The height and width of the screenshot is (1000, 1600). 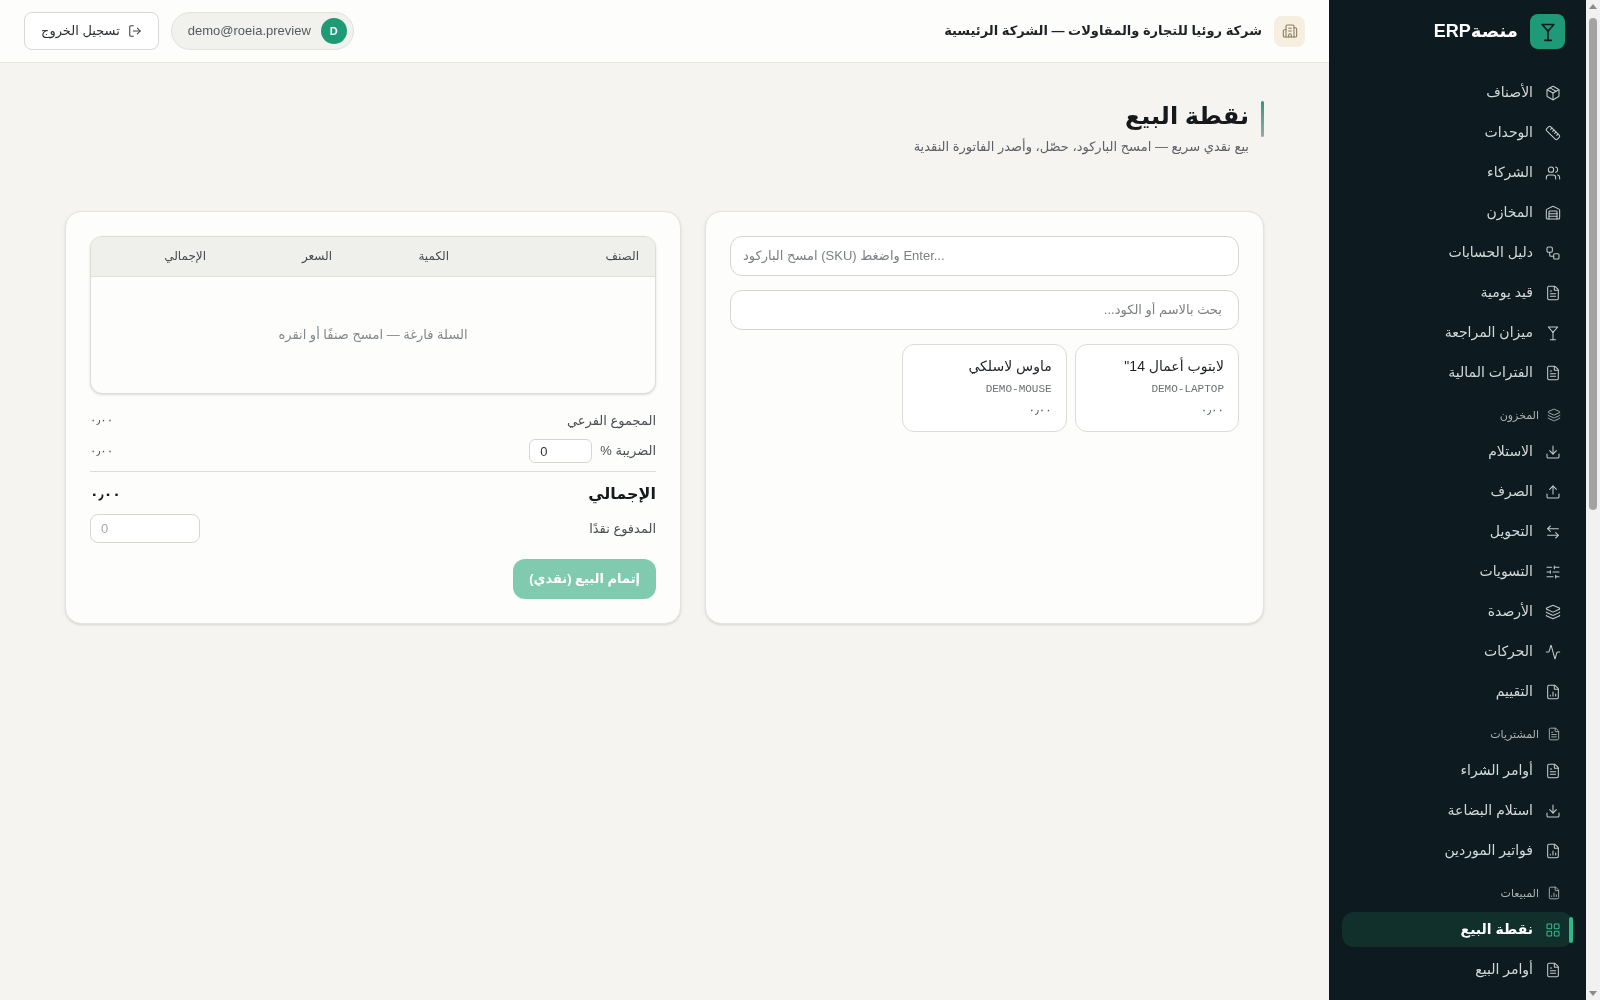 I want to click on page-subtitle: بيع نقدي سريع — امسح الباركود، حصّل، وأصدر الفاتورة النقدية, so click(x=1081, y=147).